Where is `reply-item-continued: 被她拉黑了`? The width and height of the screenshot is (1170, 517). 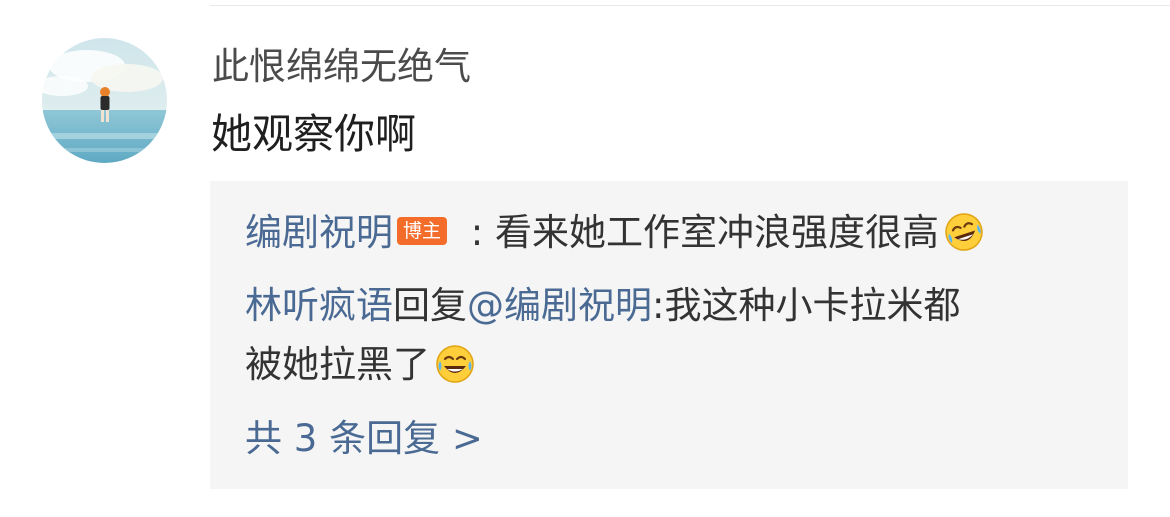
reply-item-continued: 被她拉黑了 is located at coordinates (360, 365).